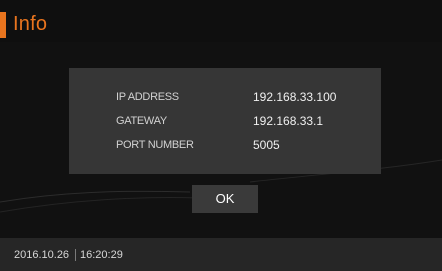 This screenshot has height=271, width=442. I want to click on gateway-label: GATEWAY, so click(141, 121).